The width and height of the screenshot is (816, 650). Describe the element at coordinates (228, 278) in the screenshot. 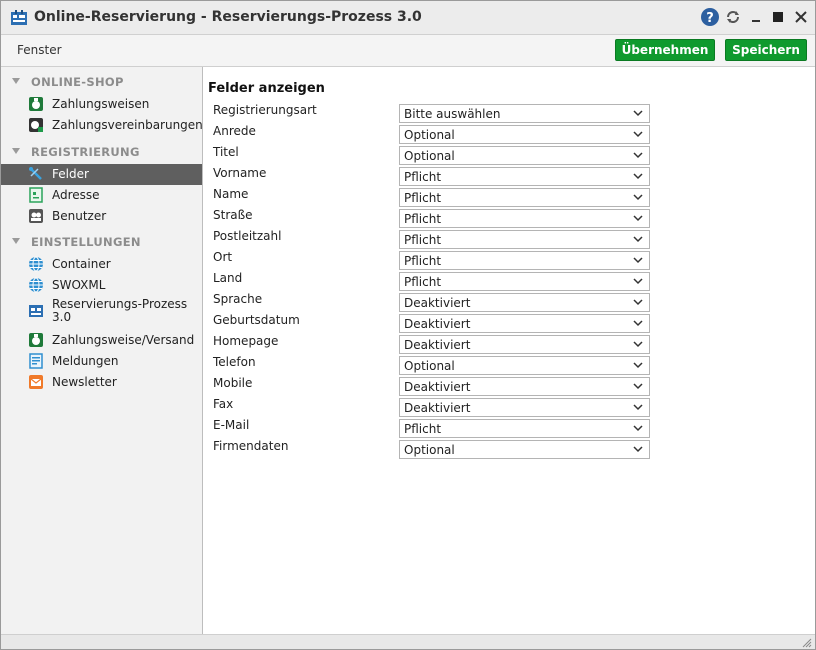

I see `field-label: Land` at that location.